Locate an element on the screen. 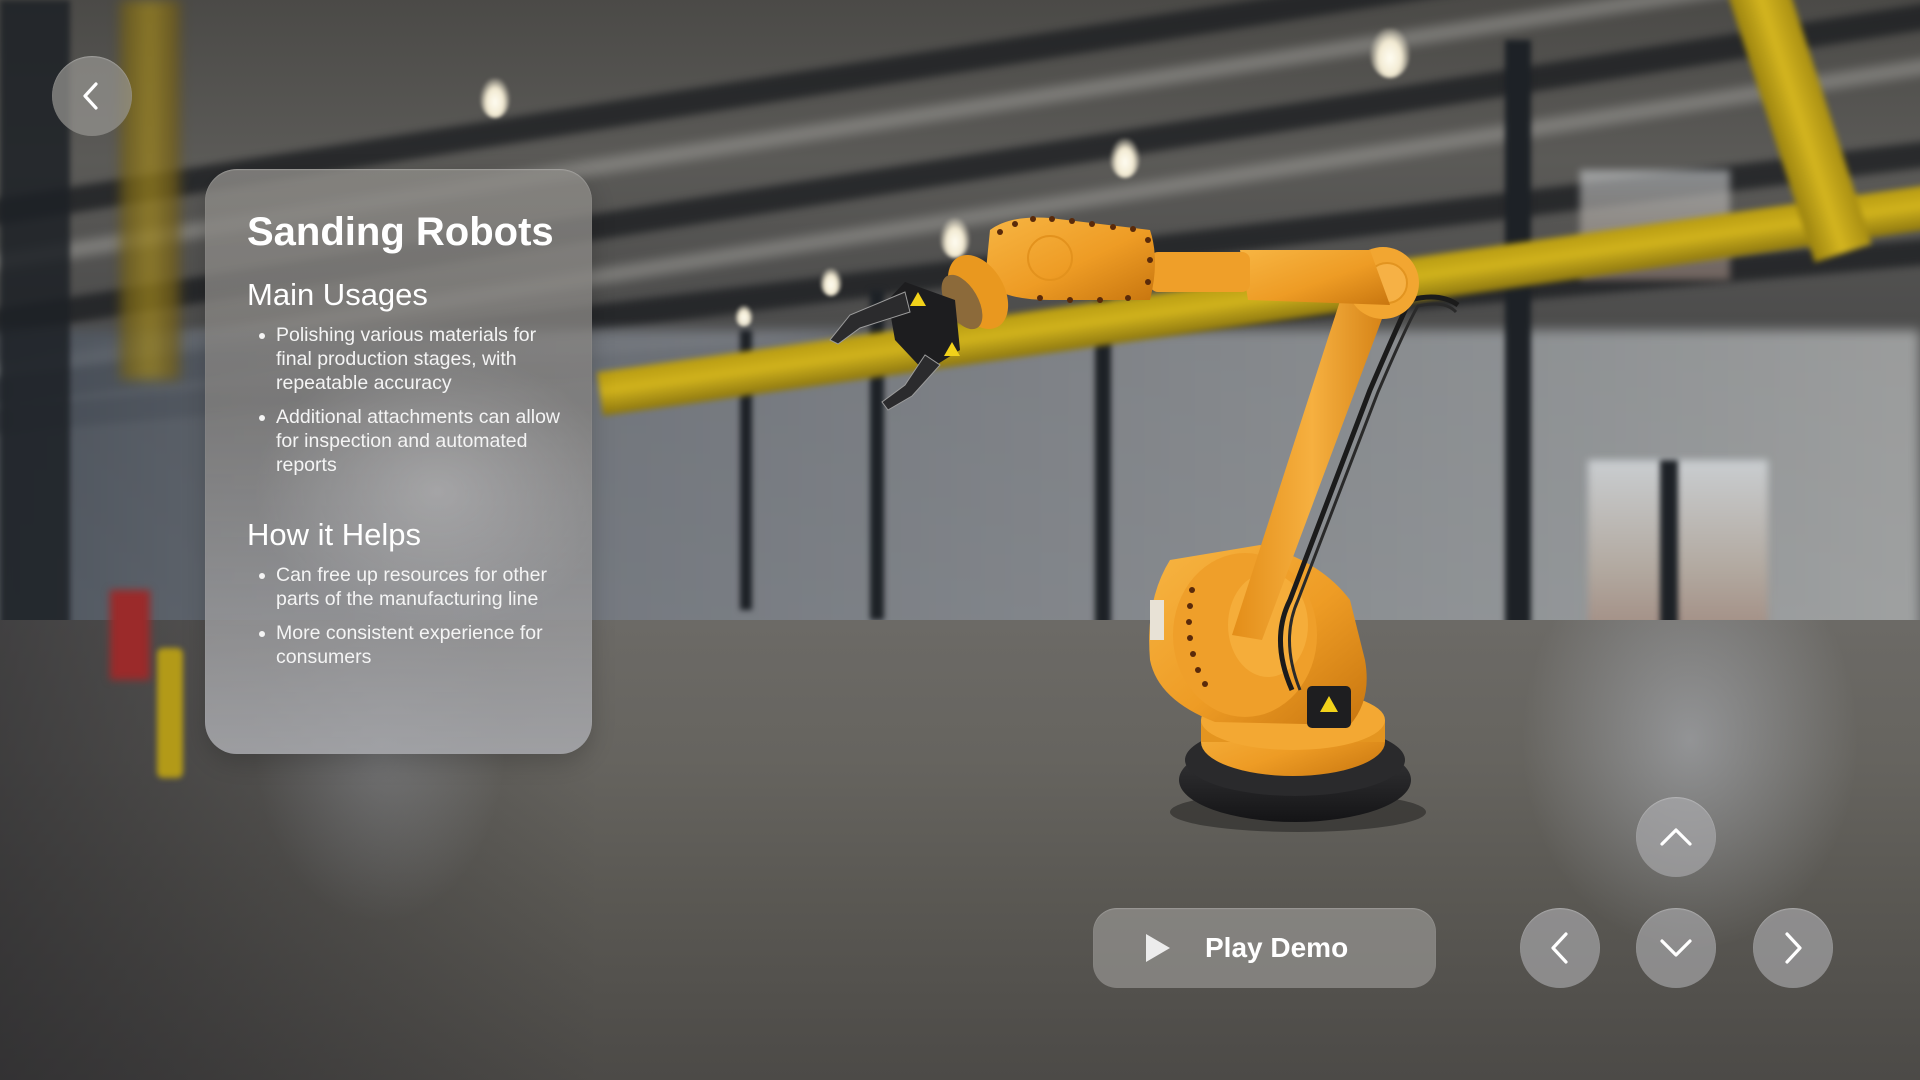 The image size is (1920, 1080). chevron-up-icon is located at coordinates (1676, 837).